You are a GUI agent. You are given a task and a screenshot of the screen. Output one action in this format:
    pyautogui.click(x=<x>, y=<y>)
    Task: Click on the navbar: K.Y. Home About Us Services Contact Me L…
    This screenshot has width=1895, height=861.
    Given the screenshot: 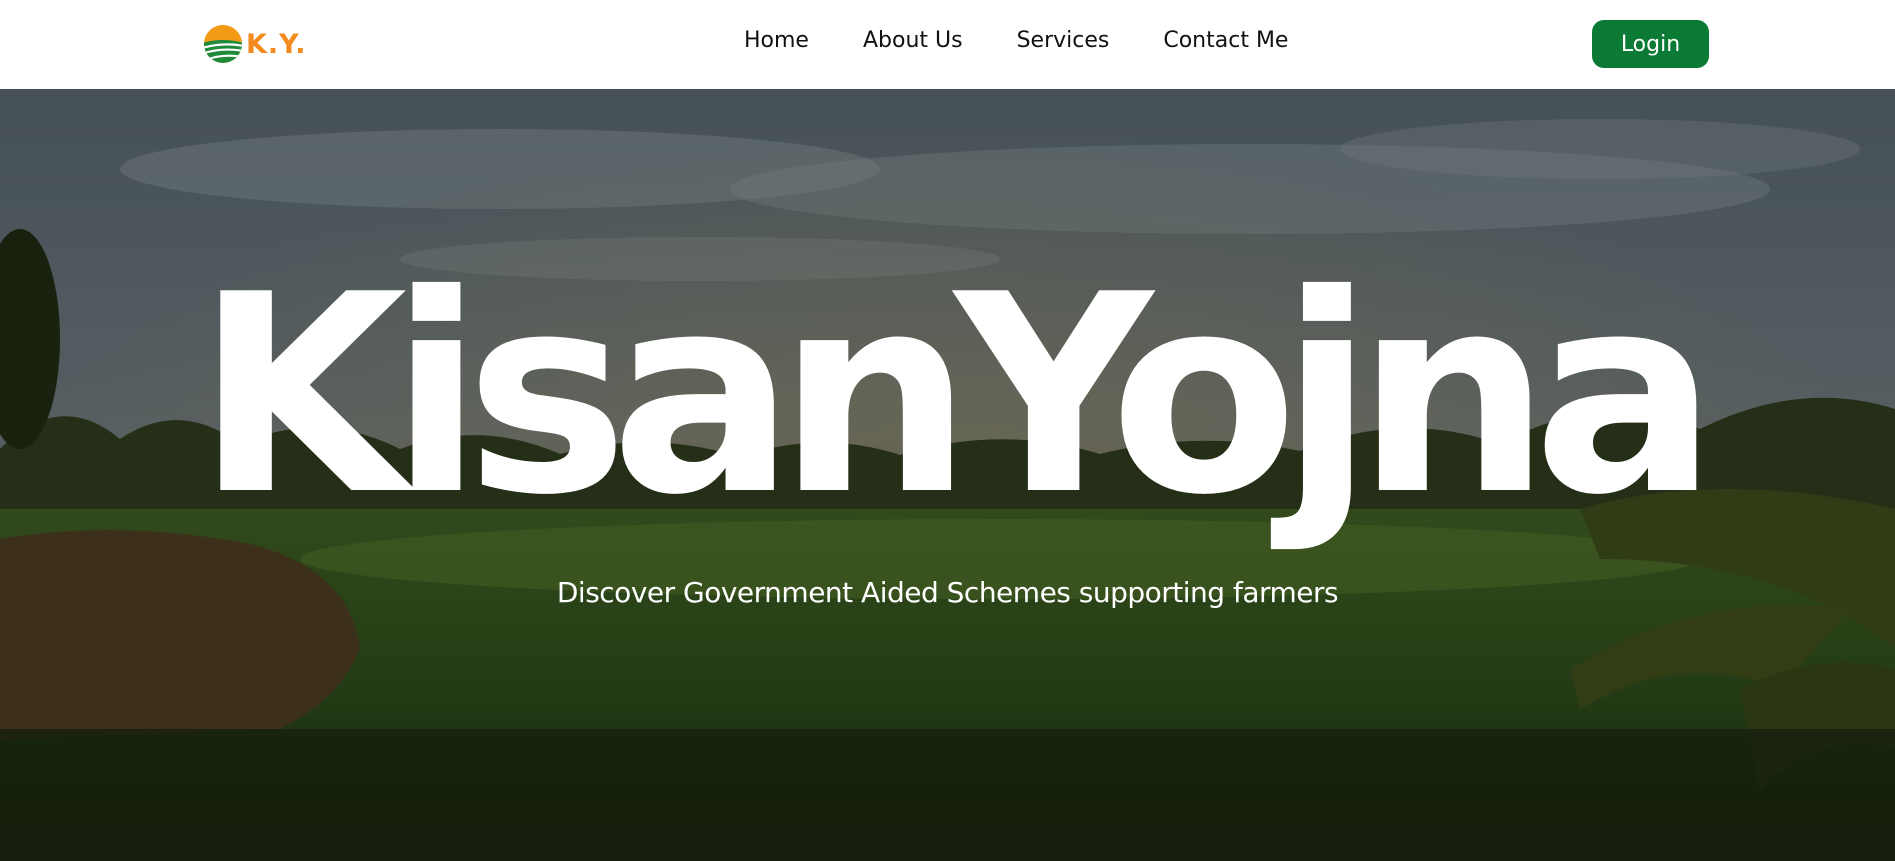 What is the action you would take?
    pyautogui.click(x=947, y=44)
    